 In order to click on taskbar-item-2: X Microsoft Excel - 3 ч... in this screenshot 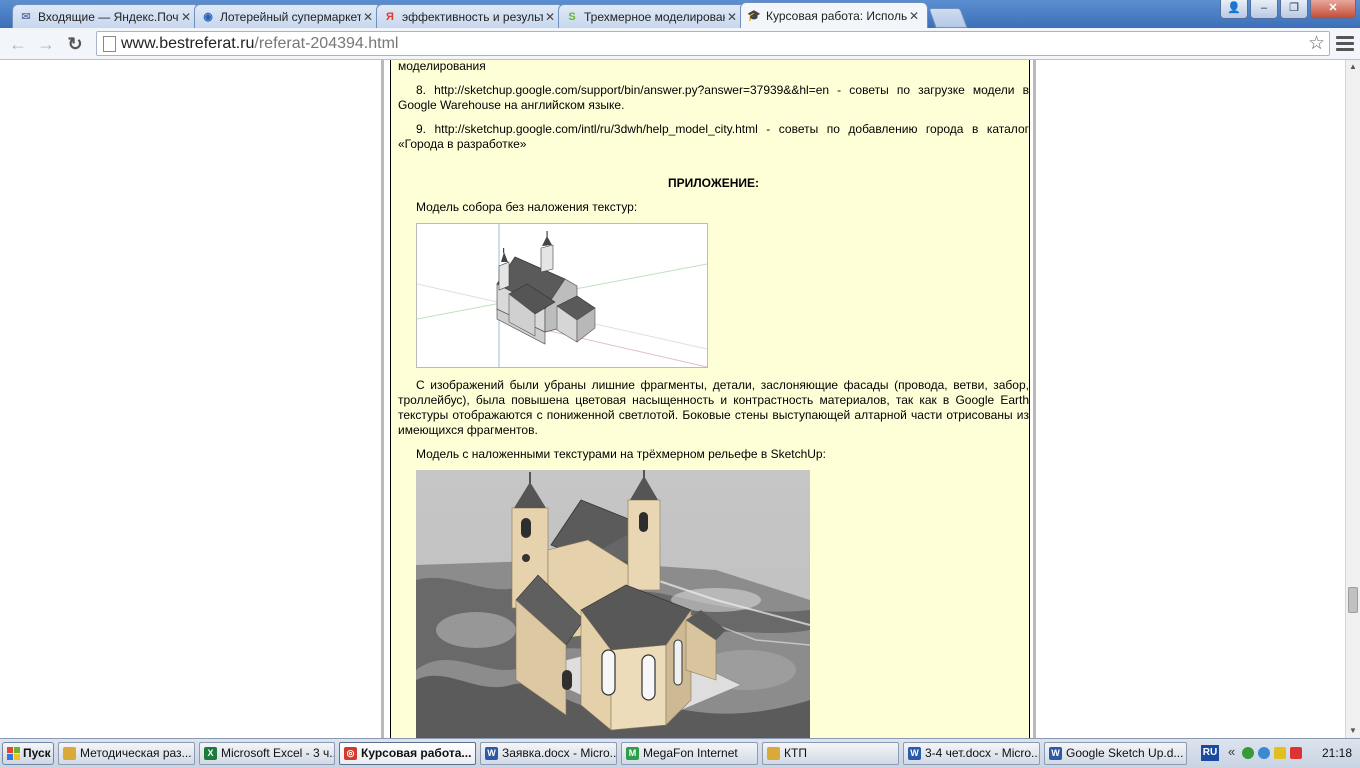, I will do `click(267, 753)`.